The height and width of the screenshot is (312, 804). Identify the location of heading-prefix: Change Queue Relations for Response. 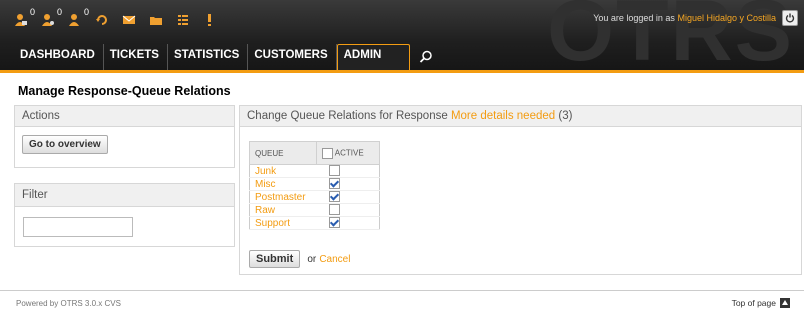
(347, 116).